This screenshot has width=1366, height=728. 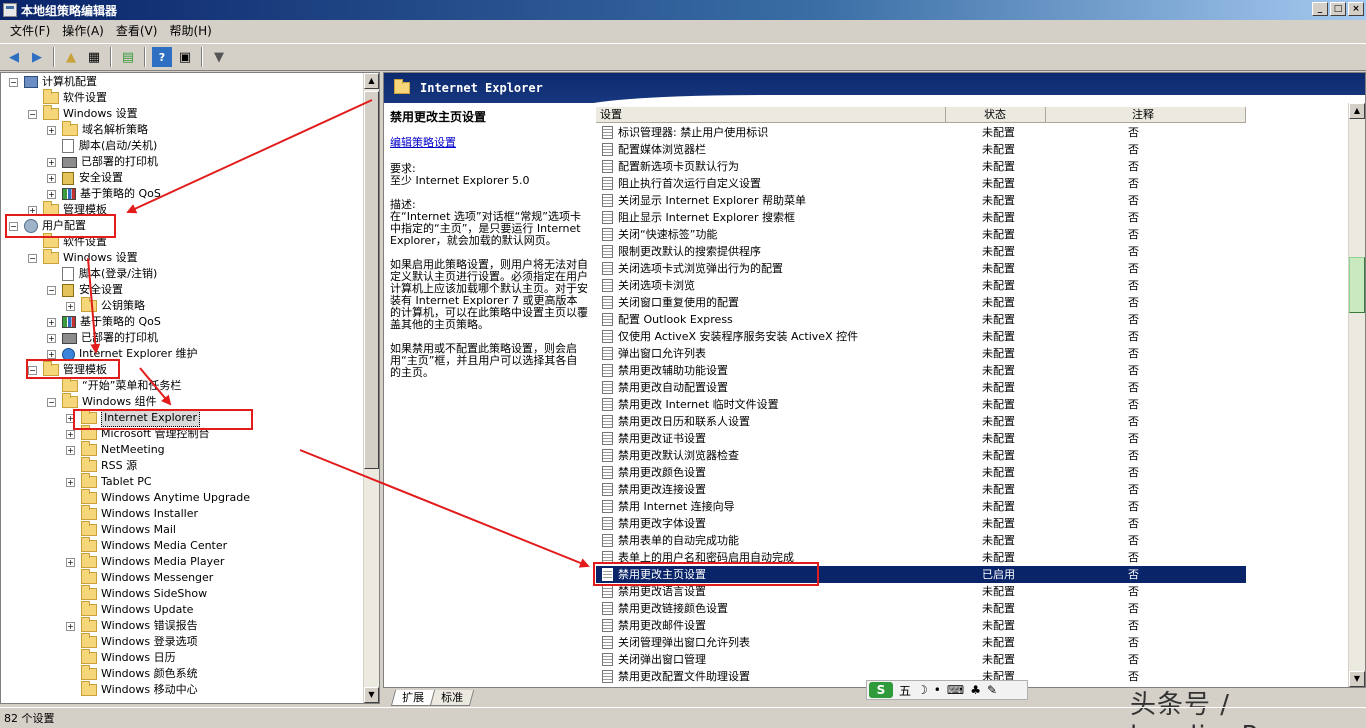 What do you see at coordinates (996, 115) in the screenshot?
I see `column-header-state: 状态` at bounding box center [996, 115].